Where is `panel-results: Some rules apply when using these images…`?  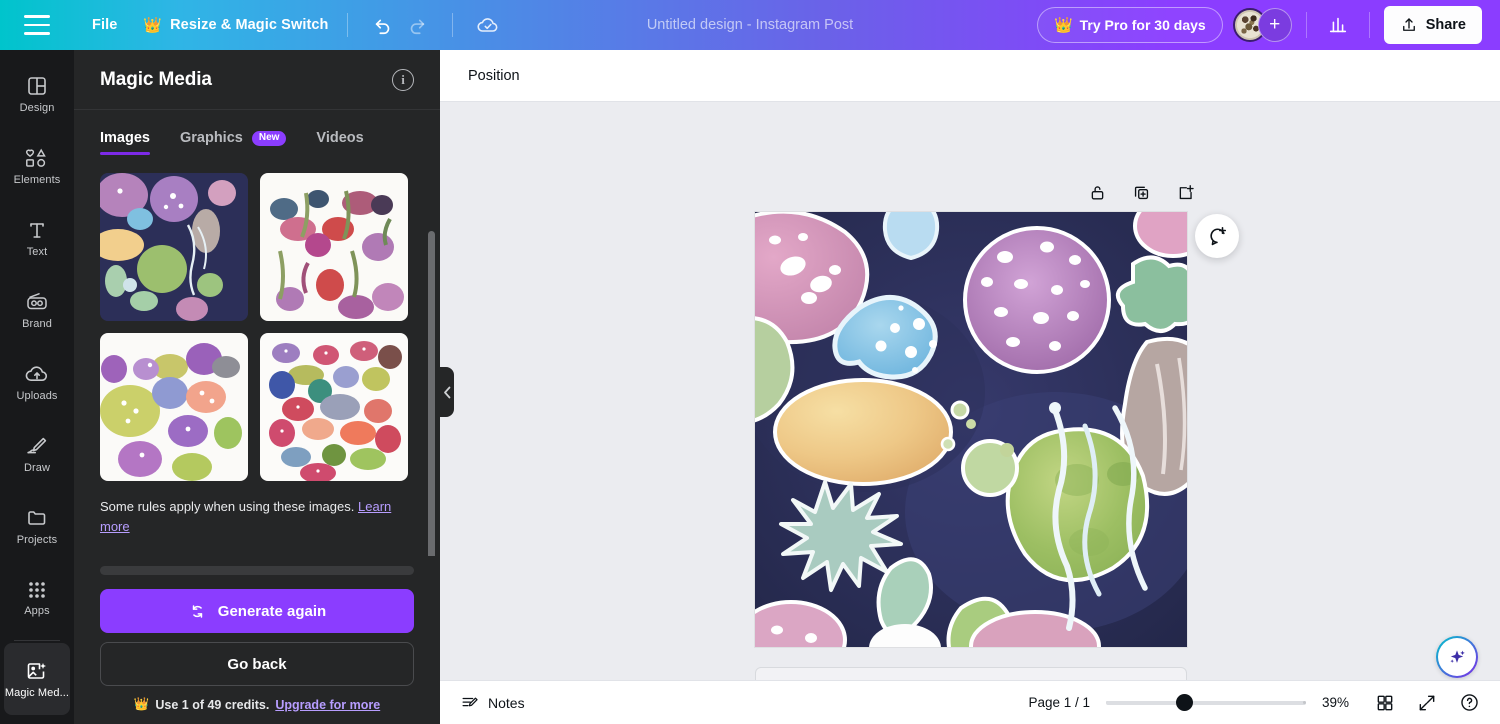 panel-results: Some rules apply when using these images… is located at coordinates (257, 355).